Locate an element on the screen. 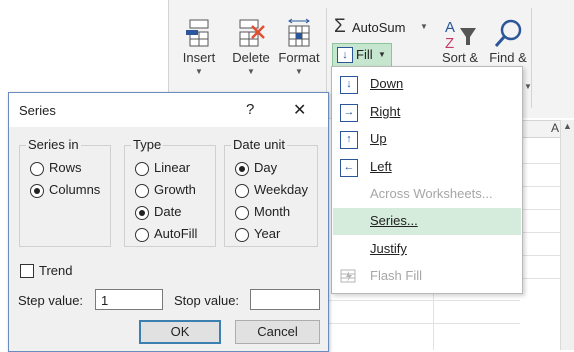  checkbox is located at coordinates (27, 271).